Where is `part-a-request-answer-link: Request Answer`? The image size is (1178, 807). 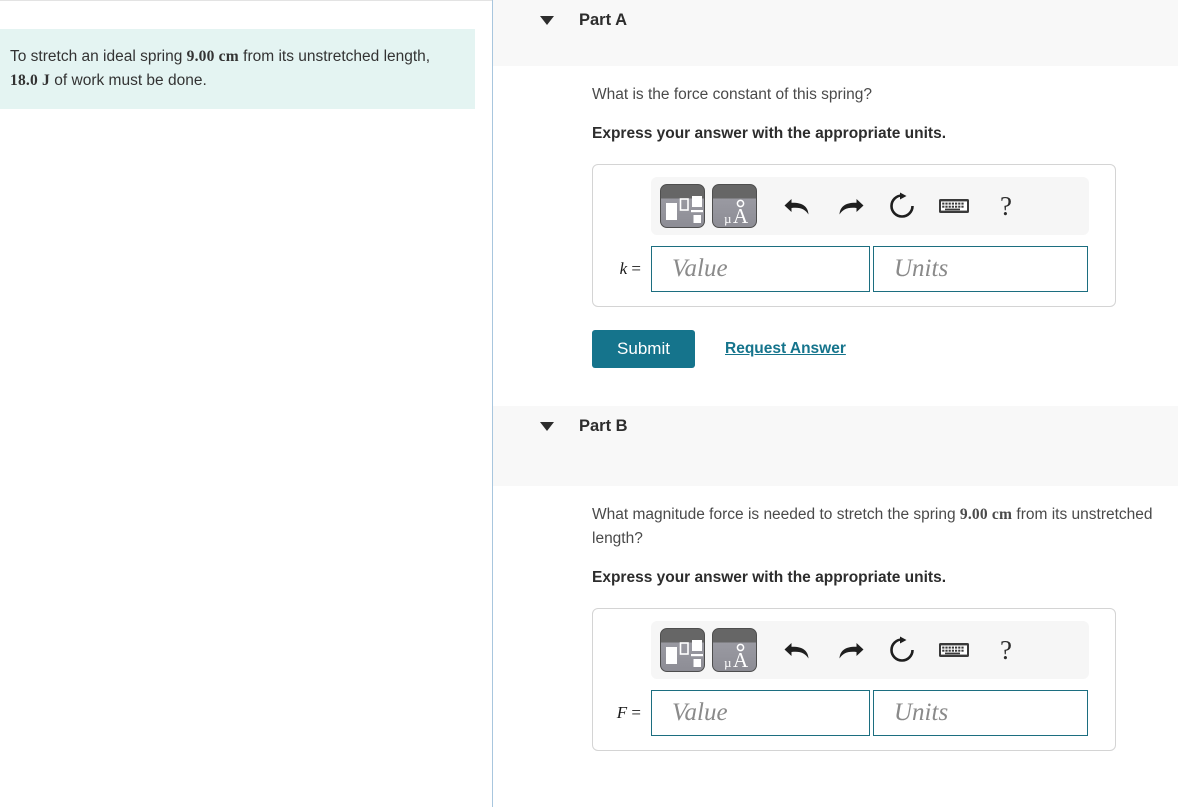
part-a-request-answer-link: Request Answer is located at coordinates (785, 349).